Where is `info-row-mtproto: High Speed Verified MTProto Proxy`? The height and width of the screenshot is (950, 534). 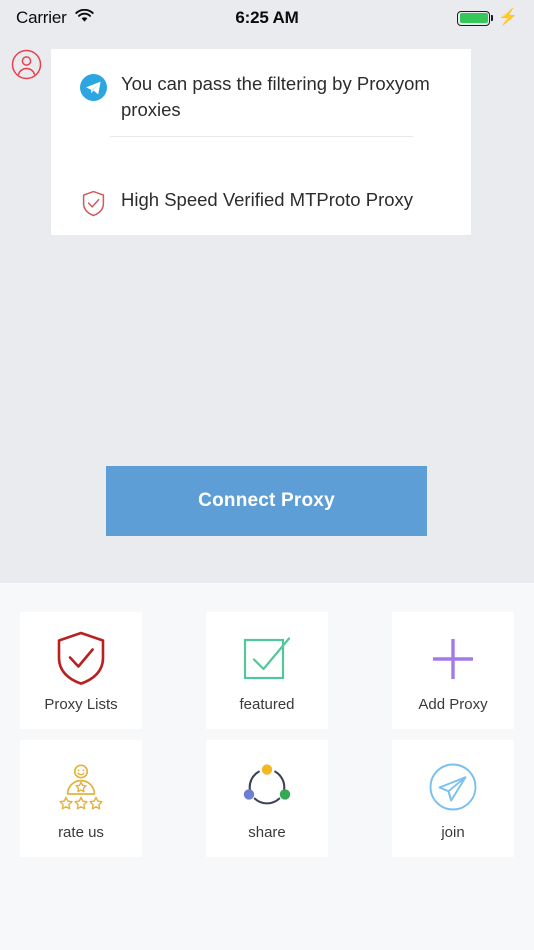
info-row-mtproto: High Speed Verified MTProto Proxy is located at coordinates (261, 193).